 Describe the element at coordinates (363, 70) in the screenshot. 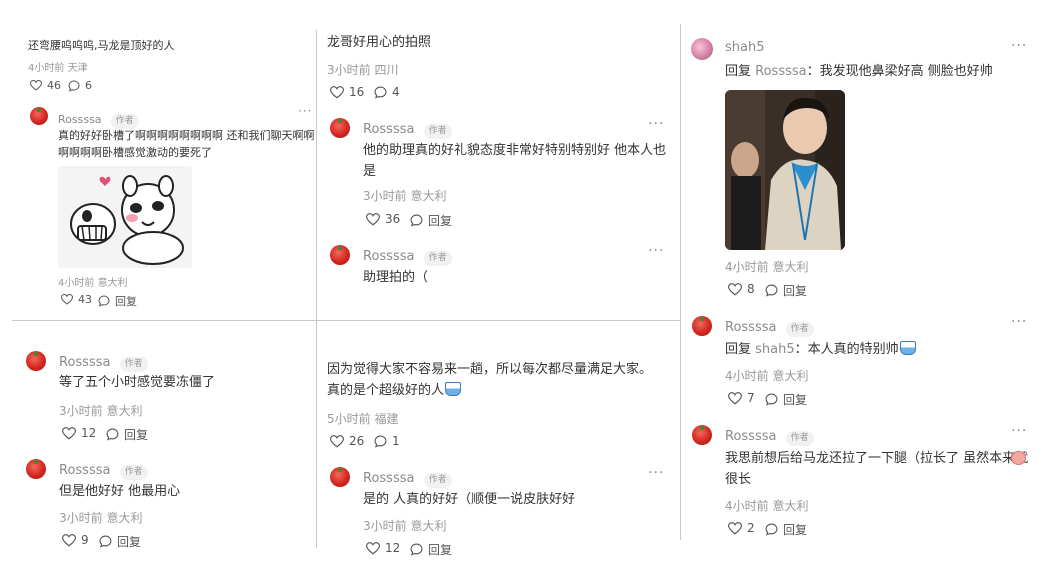

I see `comment-meta: 3小时前 四川` at that location.